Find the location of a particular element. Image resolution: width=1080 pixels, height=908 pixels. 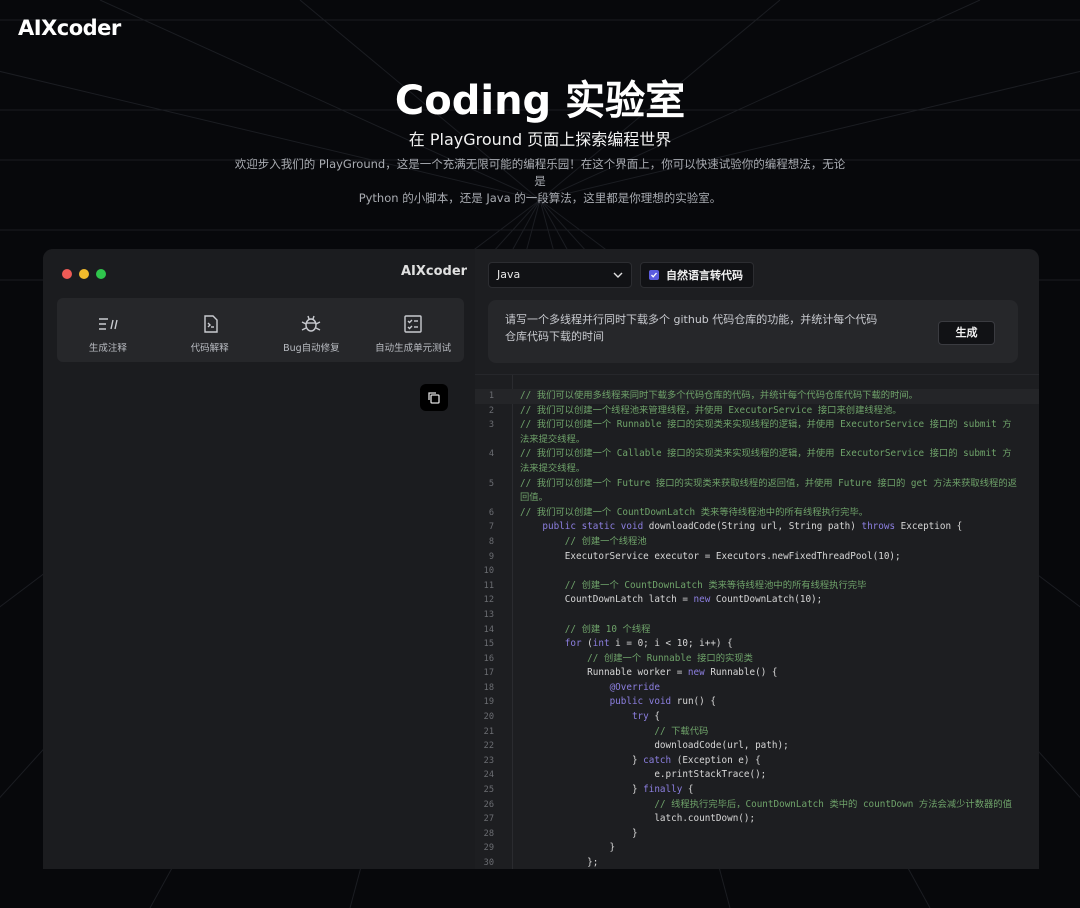

page-subtitle: 在 PlayGround 页面上探索编程世界 is located at coordinates (540, 139).